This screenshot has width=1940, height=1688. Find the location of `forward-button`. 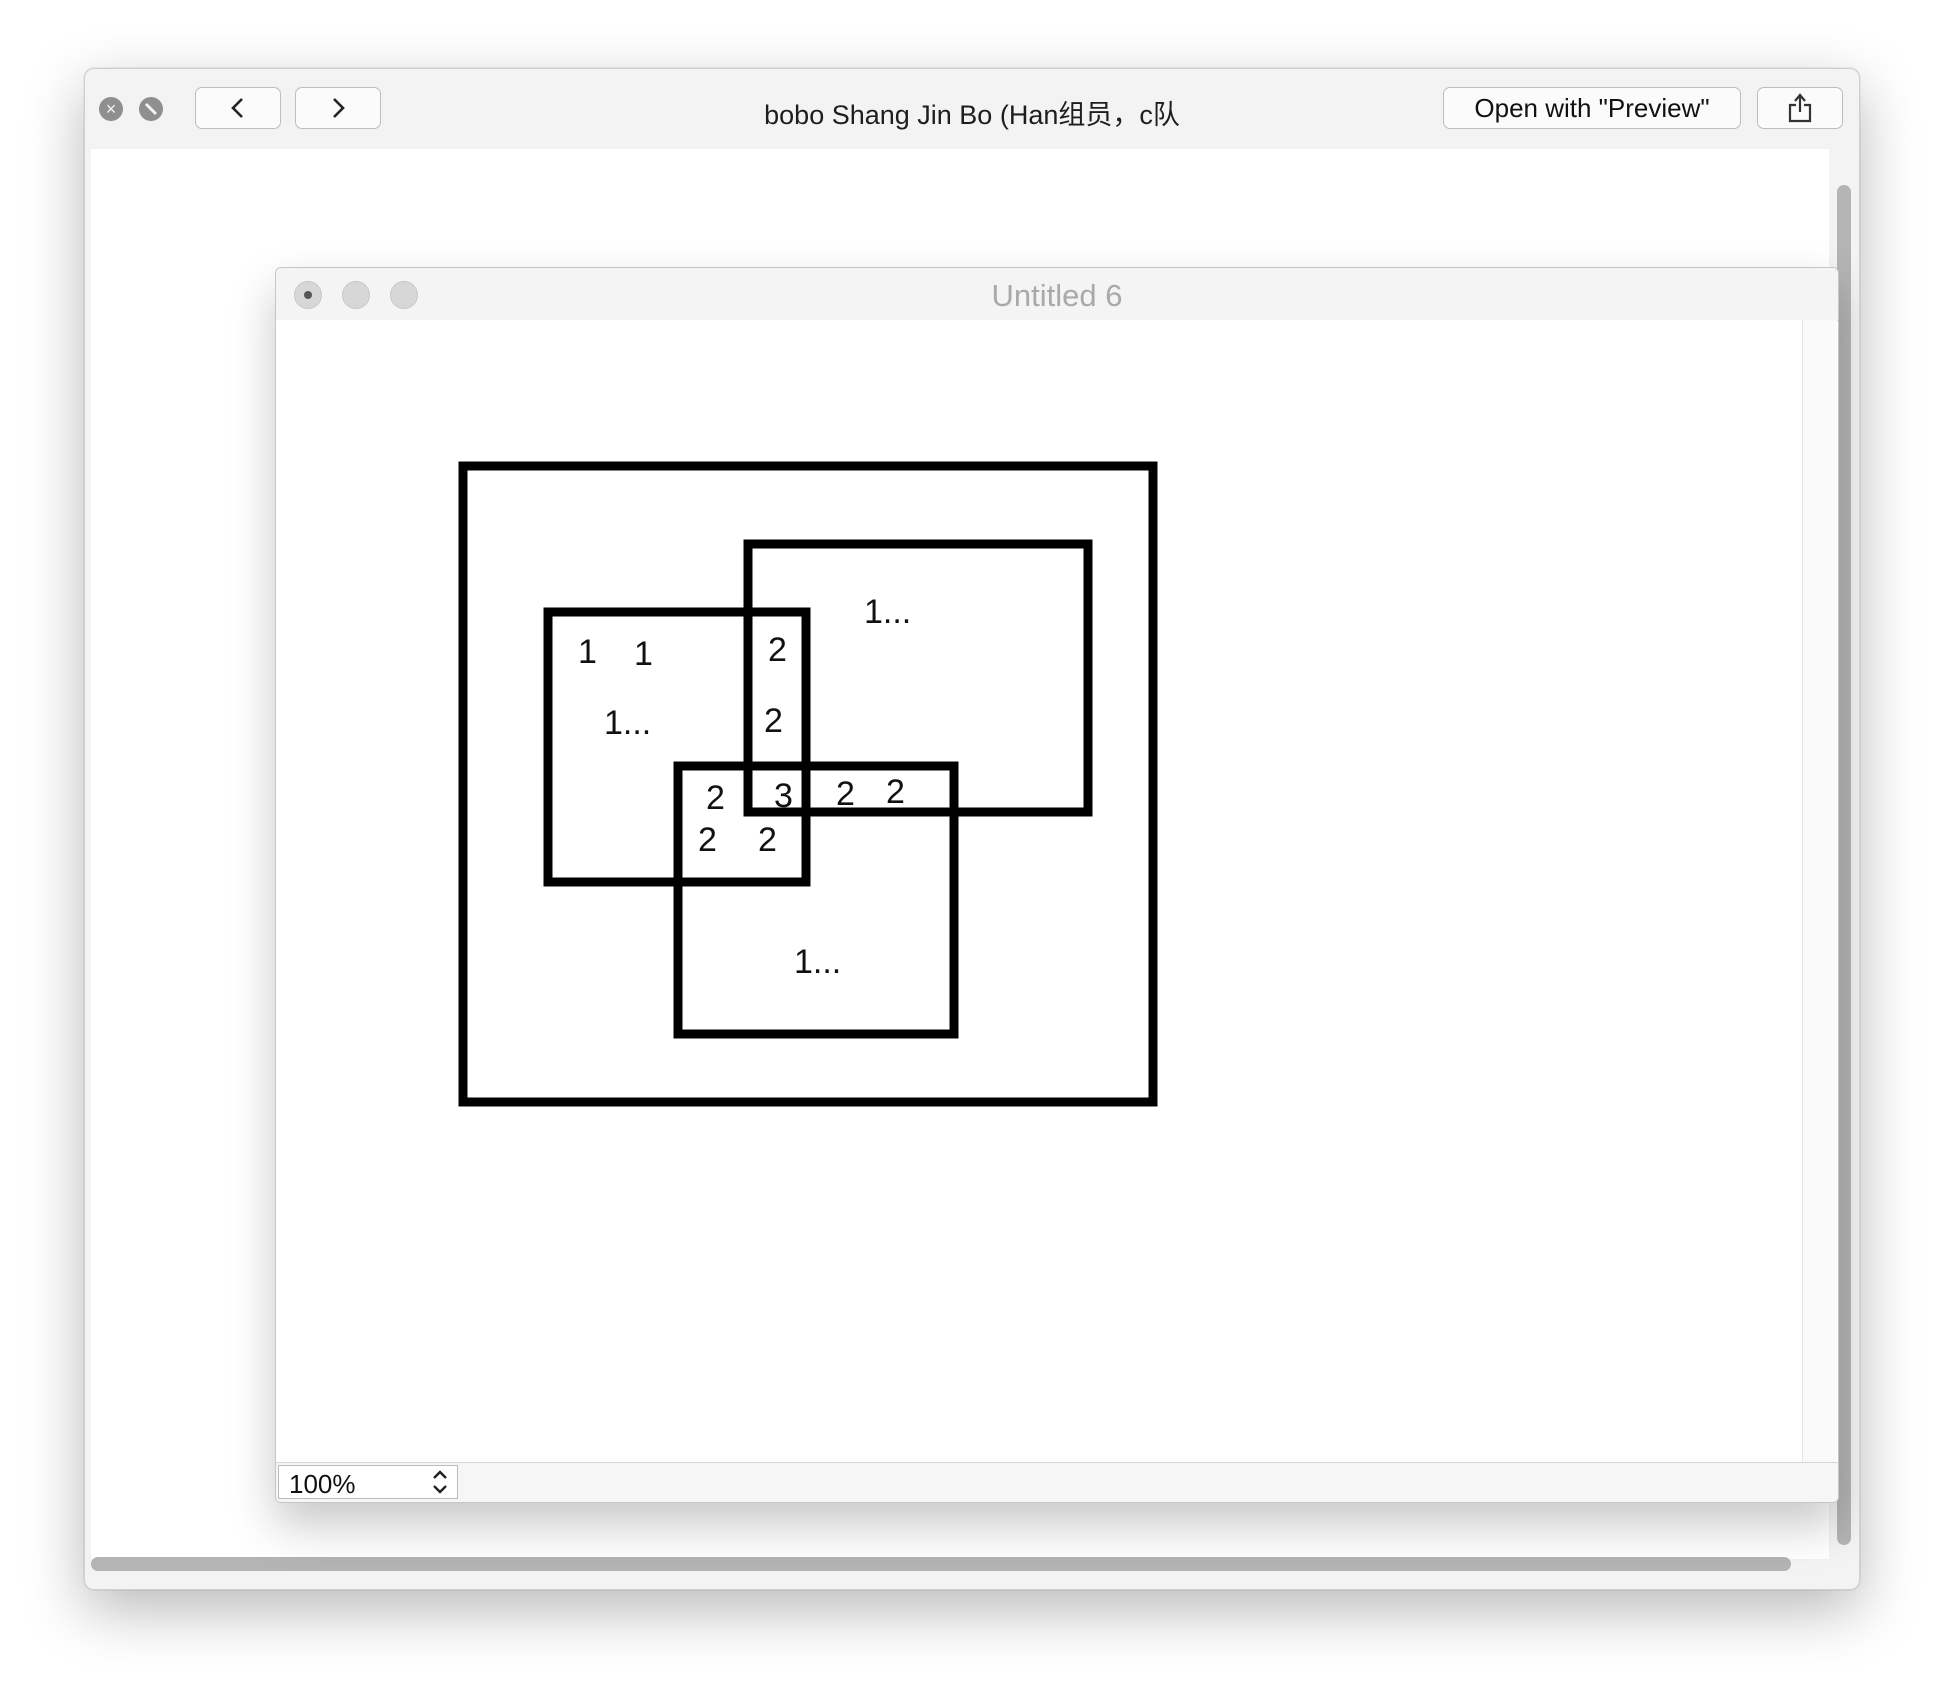

forward-button is located at coordinates (338, 108).